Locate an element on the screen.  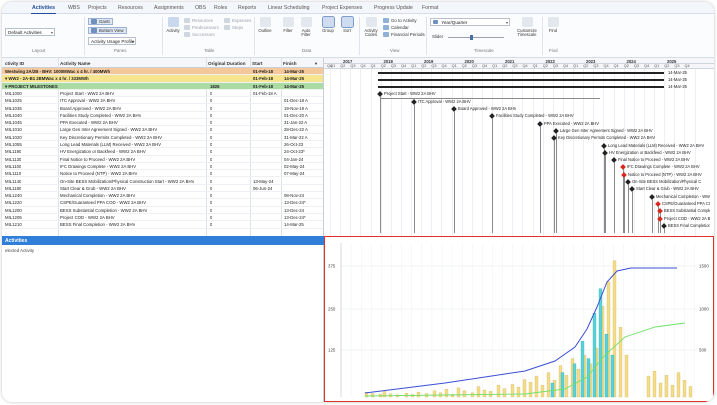
gantt-icon is located at coordinates (94, 21).